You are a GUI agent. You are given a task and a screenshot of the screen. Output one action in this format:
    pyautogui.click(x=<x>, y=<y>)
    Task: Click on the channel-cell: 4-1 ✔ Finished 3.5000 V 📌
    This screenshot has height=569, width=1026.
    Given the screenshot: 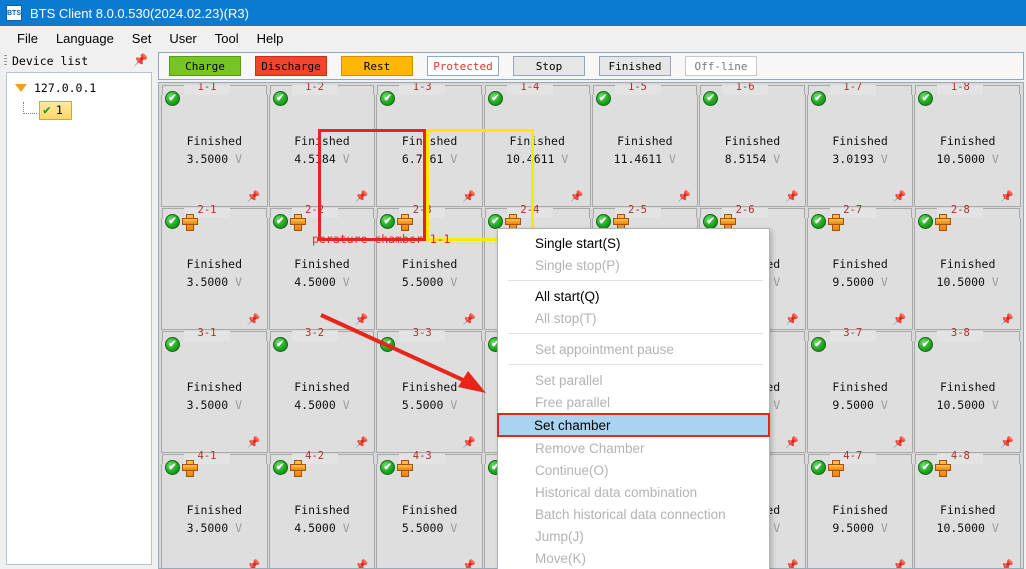 What is the action you would take?
    pyautogui.click(x=214, y=510)
    